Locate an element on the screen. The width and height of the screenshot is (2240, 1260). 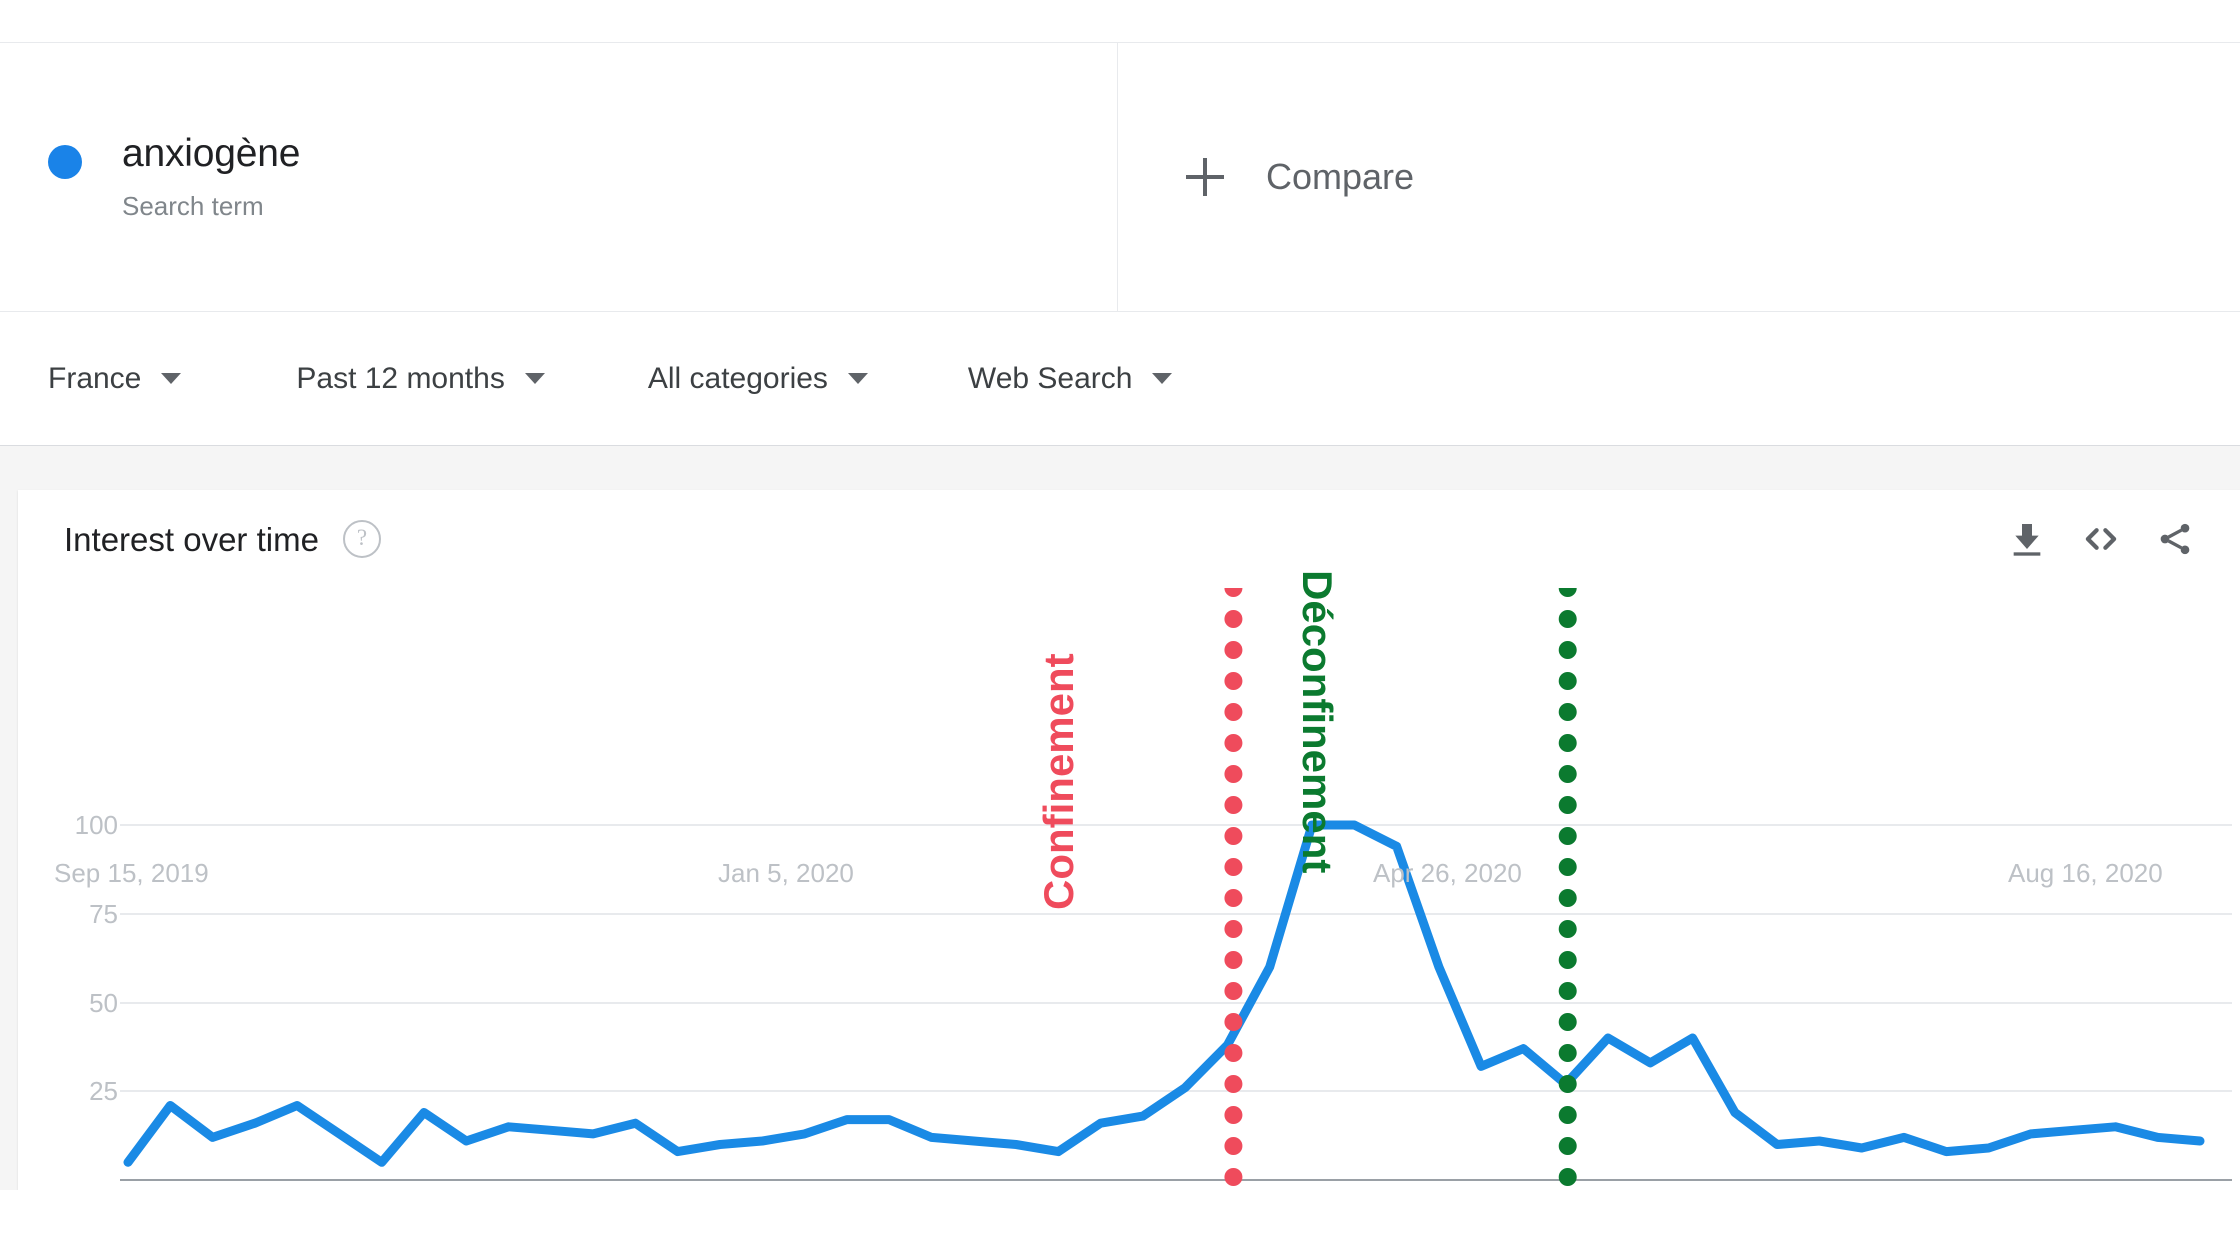
filter-location: France is located at coordinates (115, 378).